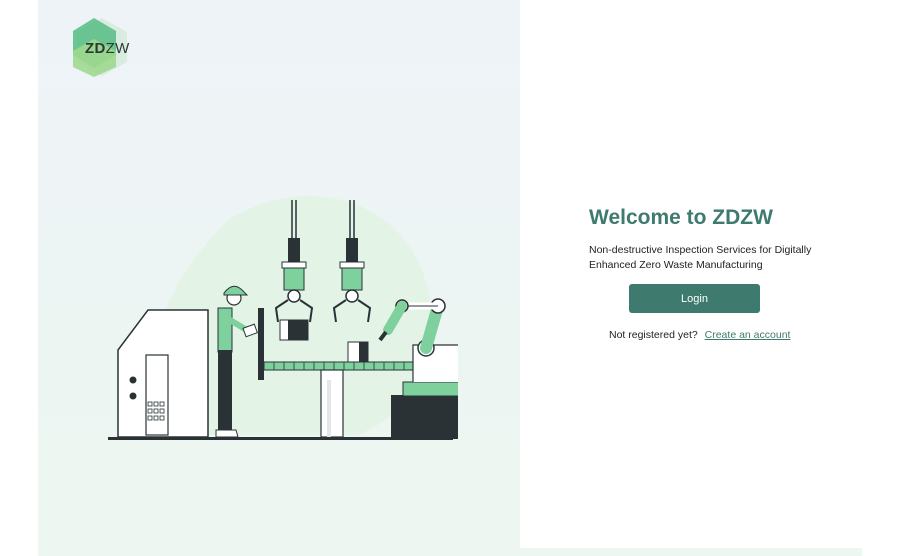 The image size is (900, 556). What do you see at coordinates (691, 552) in the screenshot?
I see `bottom-strip` at bounding box center [691, 552].